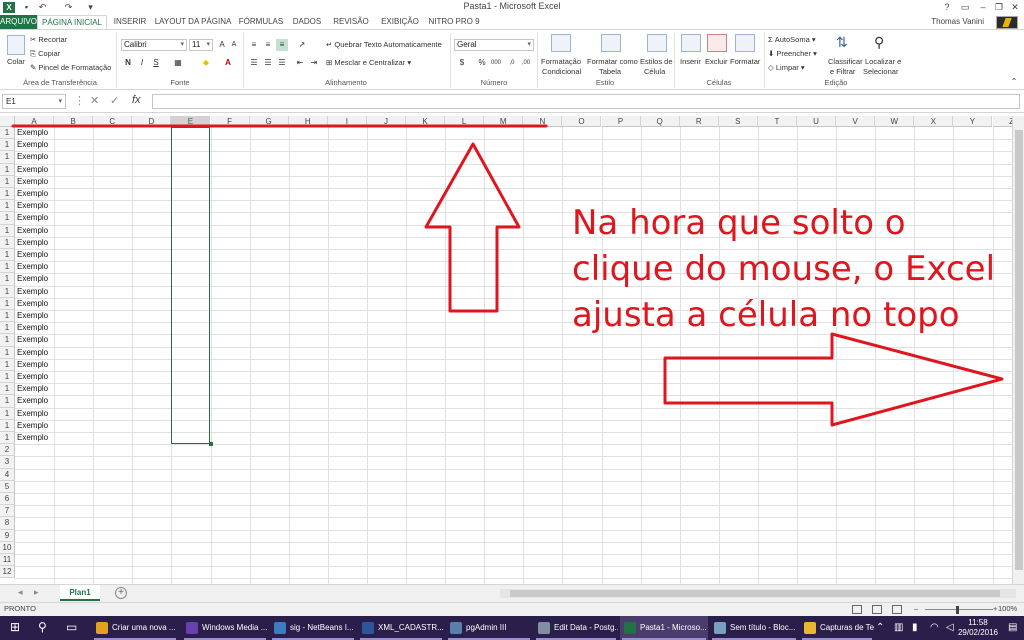 The width and height of the screenshot is (1024, 640). Describe the element at coordinates (512, 63) in the screenshot. I see `increase-decimal-icon: ,0` at that location.